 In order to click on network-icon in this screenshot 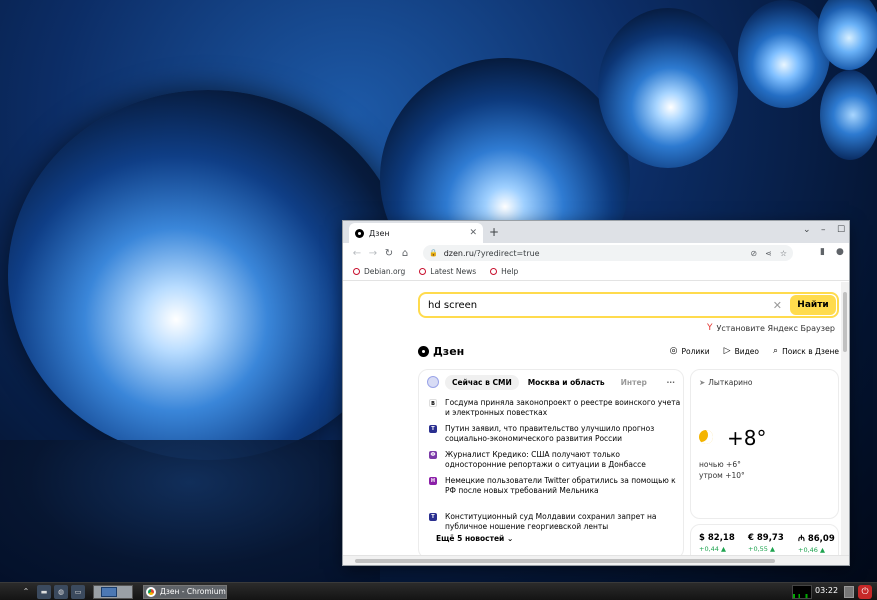, I will do `click(849, 592)`.